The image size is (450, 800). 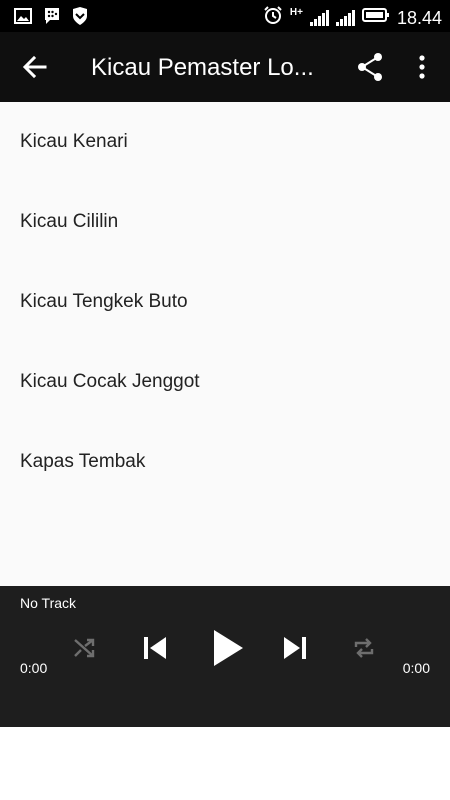 I want to click on notification-icons, so click(x=51, y=18).